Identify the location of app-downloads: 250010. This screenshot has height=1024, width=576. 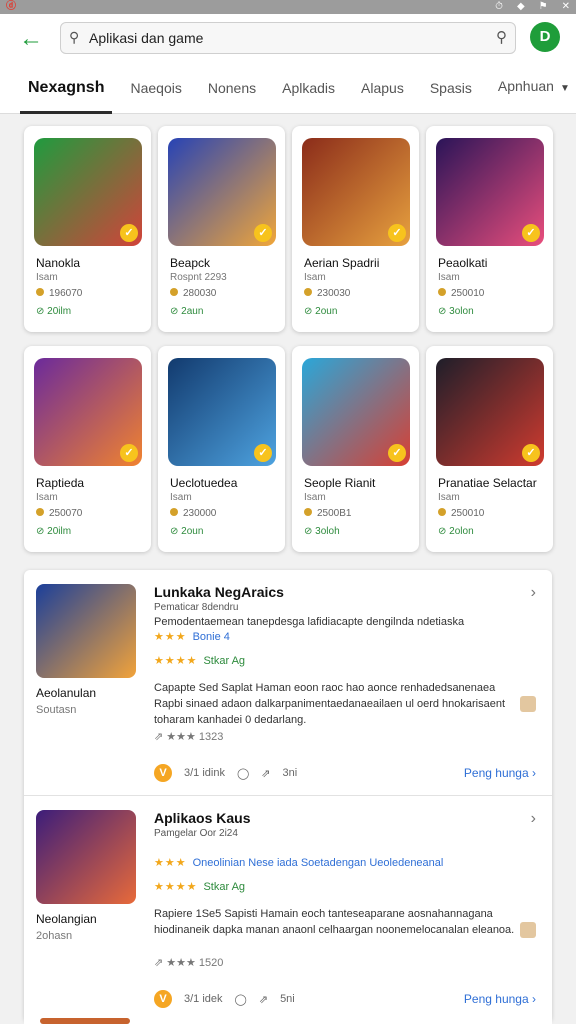
(461, 293).